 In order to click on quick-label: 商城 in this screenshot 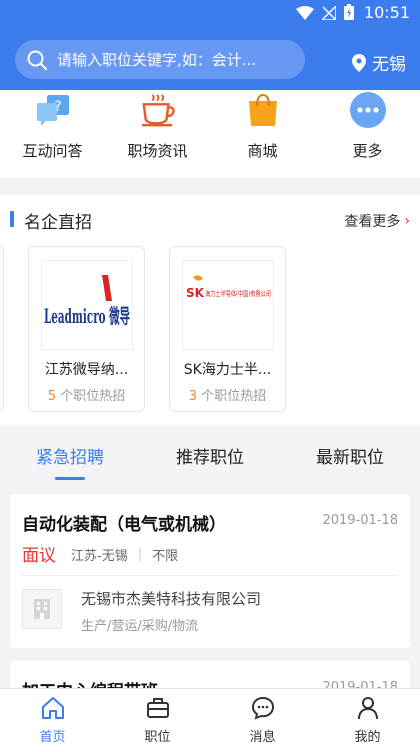, I will do `click(262, 151)`.